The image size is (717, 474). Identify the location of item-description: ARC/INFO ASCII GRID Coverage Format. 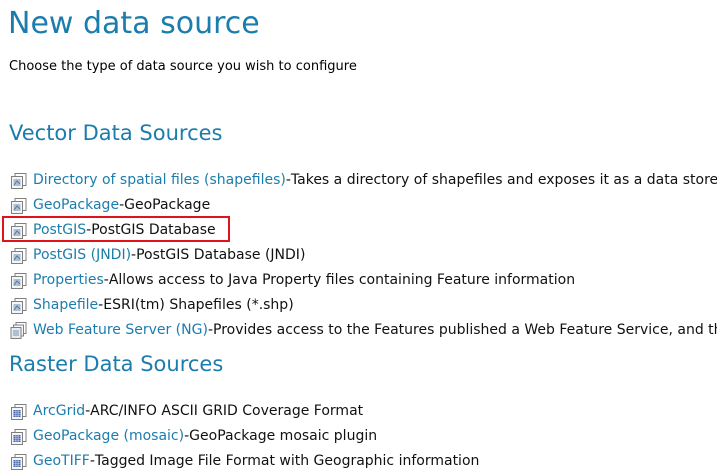
(227, 411).